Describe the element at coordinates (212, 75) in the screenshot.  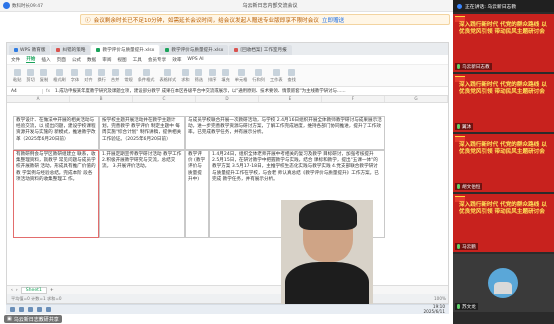
I see `ribbon-button: 排序` at that location.